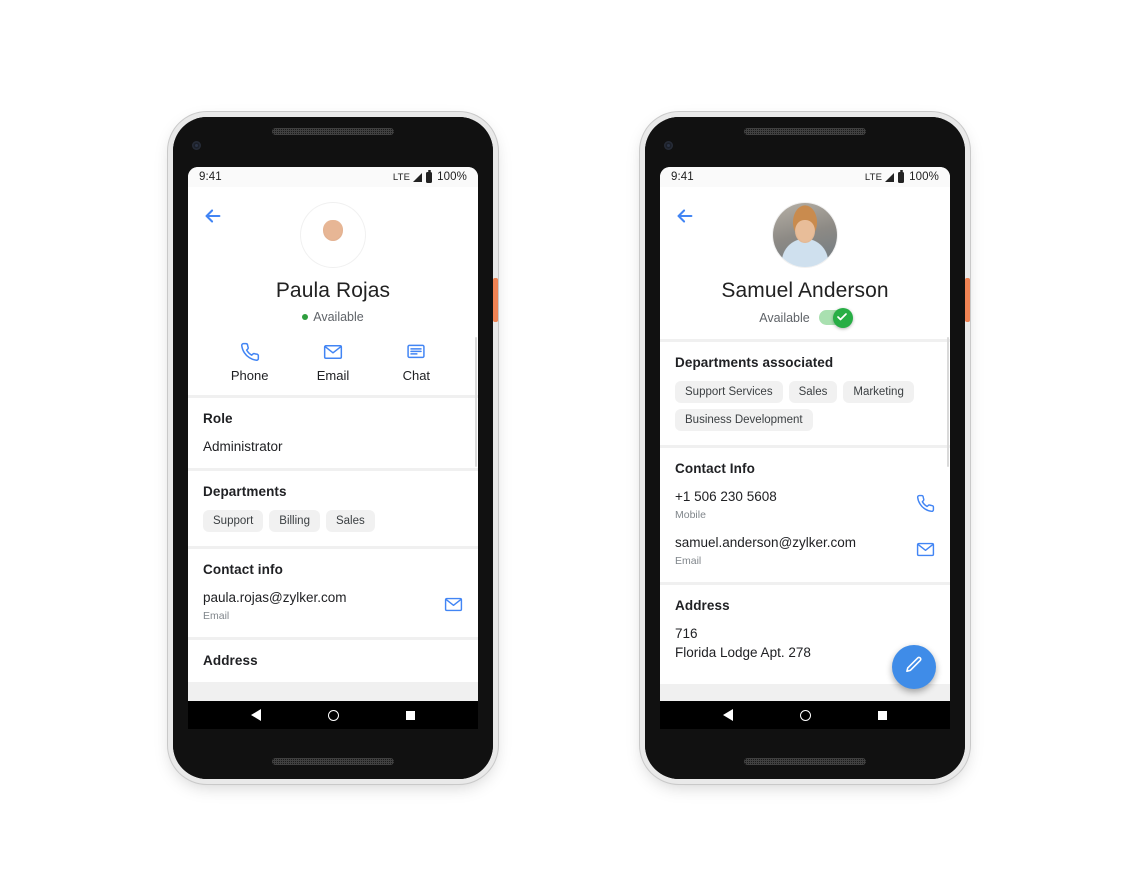  I want to click on section-title: Role, so click(218, 418).